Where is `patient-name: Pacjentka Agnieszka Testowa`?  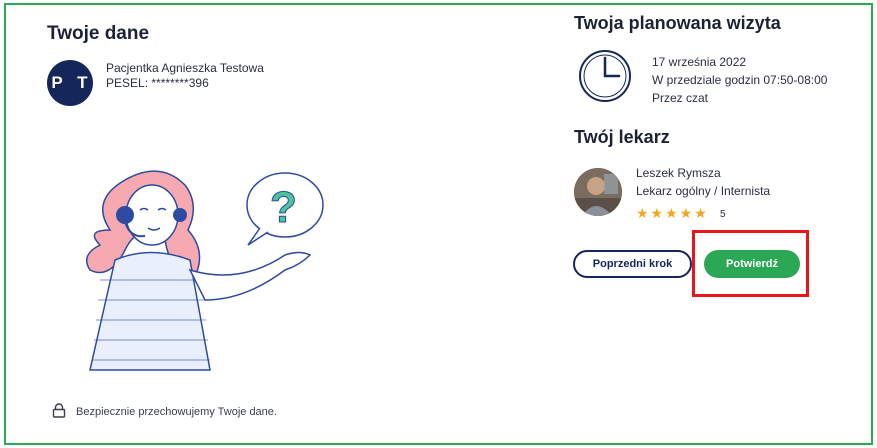 patient-name: Pacjentka Agnieszka Testowa is located at coordinates (185, 68).